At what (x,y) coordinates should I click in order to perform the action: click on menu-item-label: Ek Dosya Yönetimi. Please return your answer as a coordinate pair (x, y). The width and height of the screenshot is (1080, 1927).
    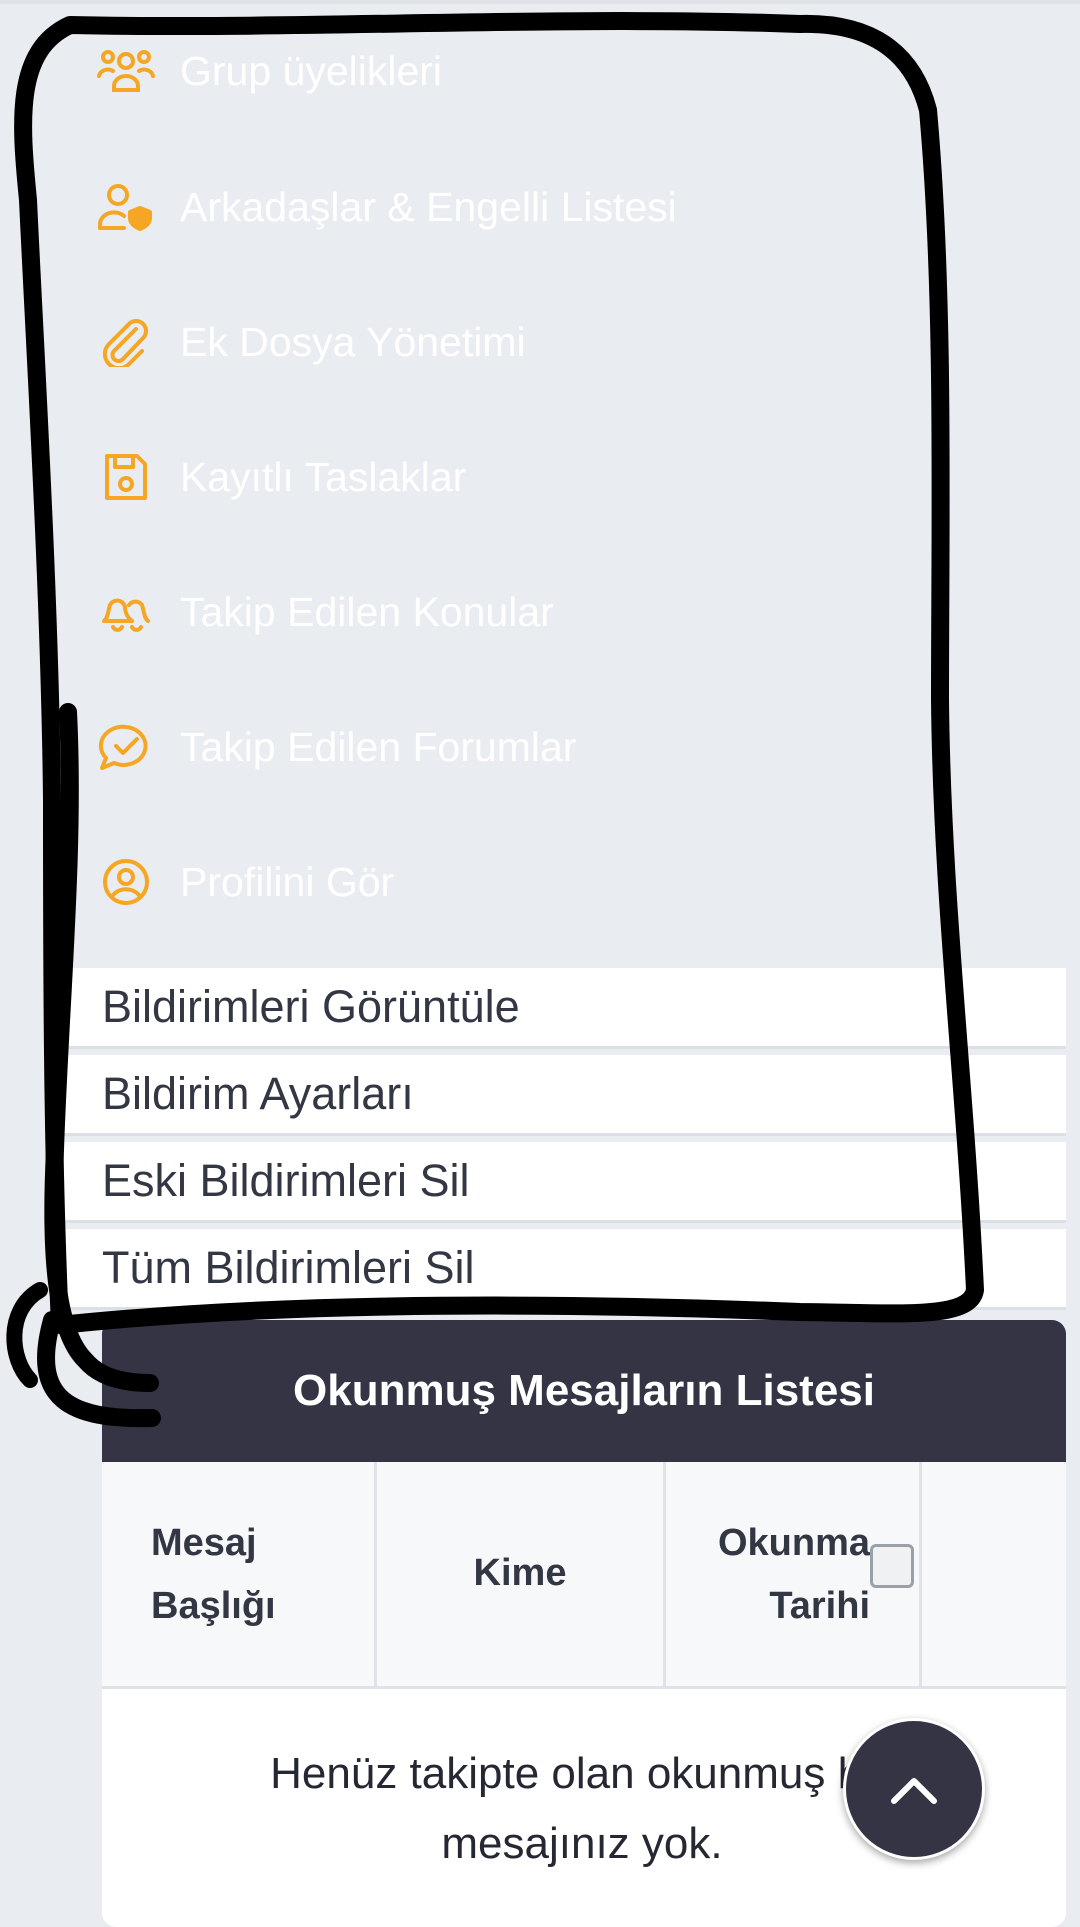
    Looking at the image, I should click on (353, 342).